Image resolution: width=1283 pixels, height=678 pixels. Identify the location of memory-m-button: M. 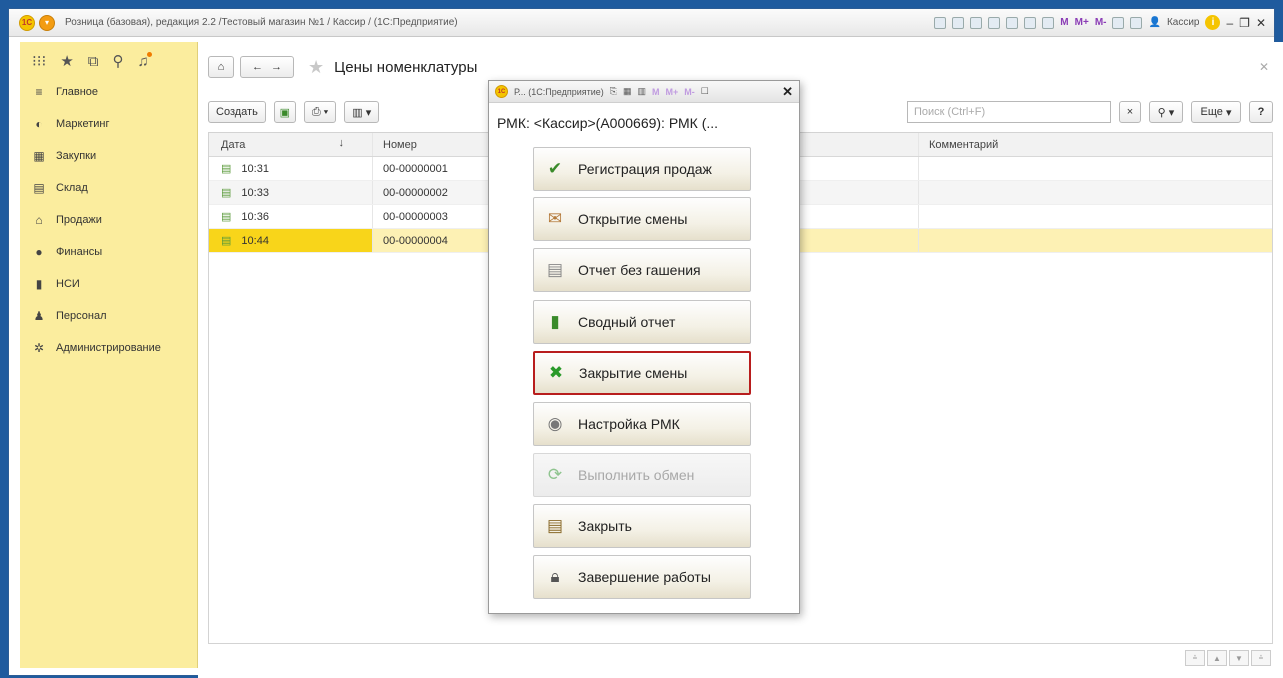
(1064, 22).